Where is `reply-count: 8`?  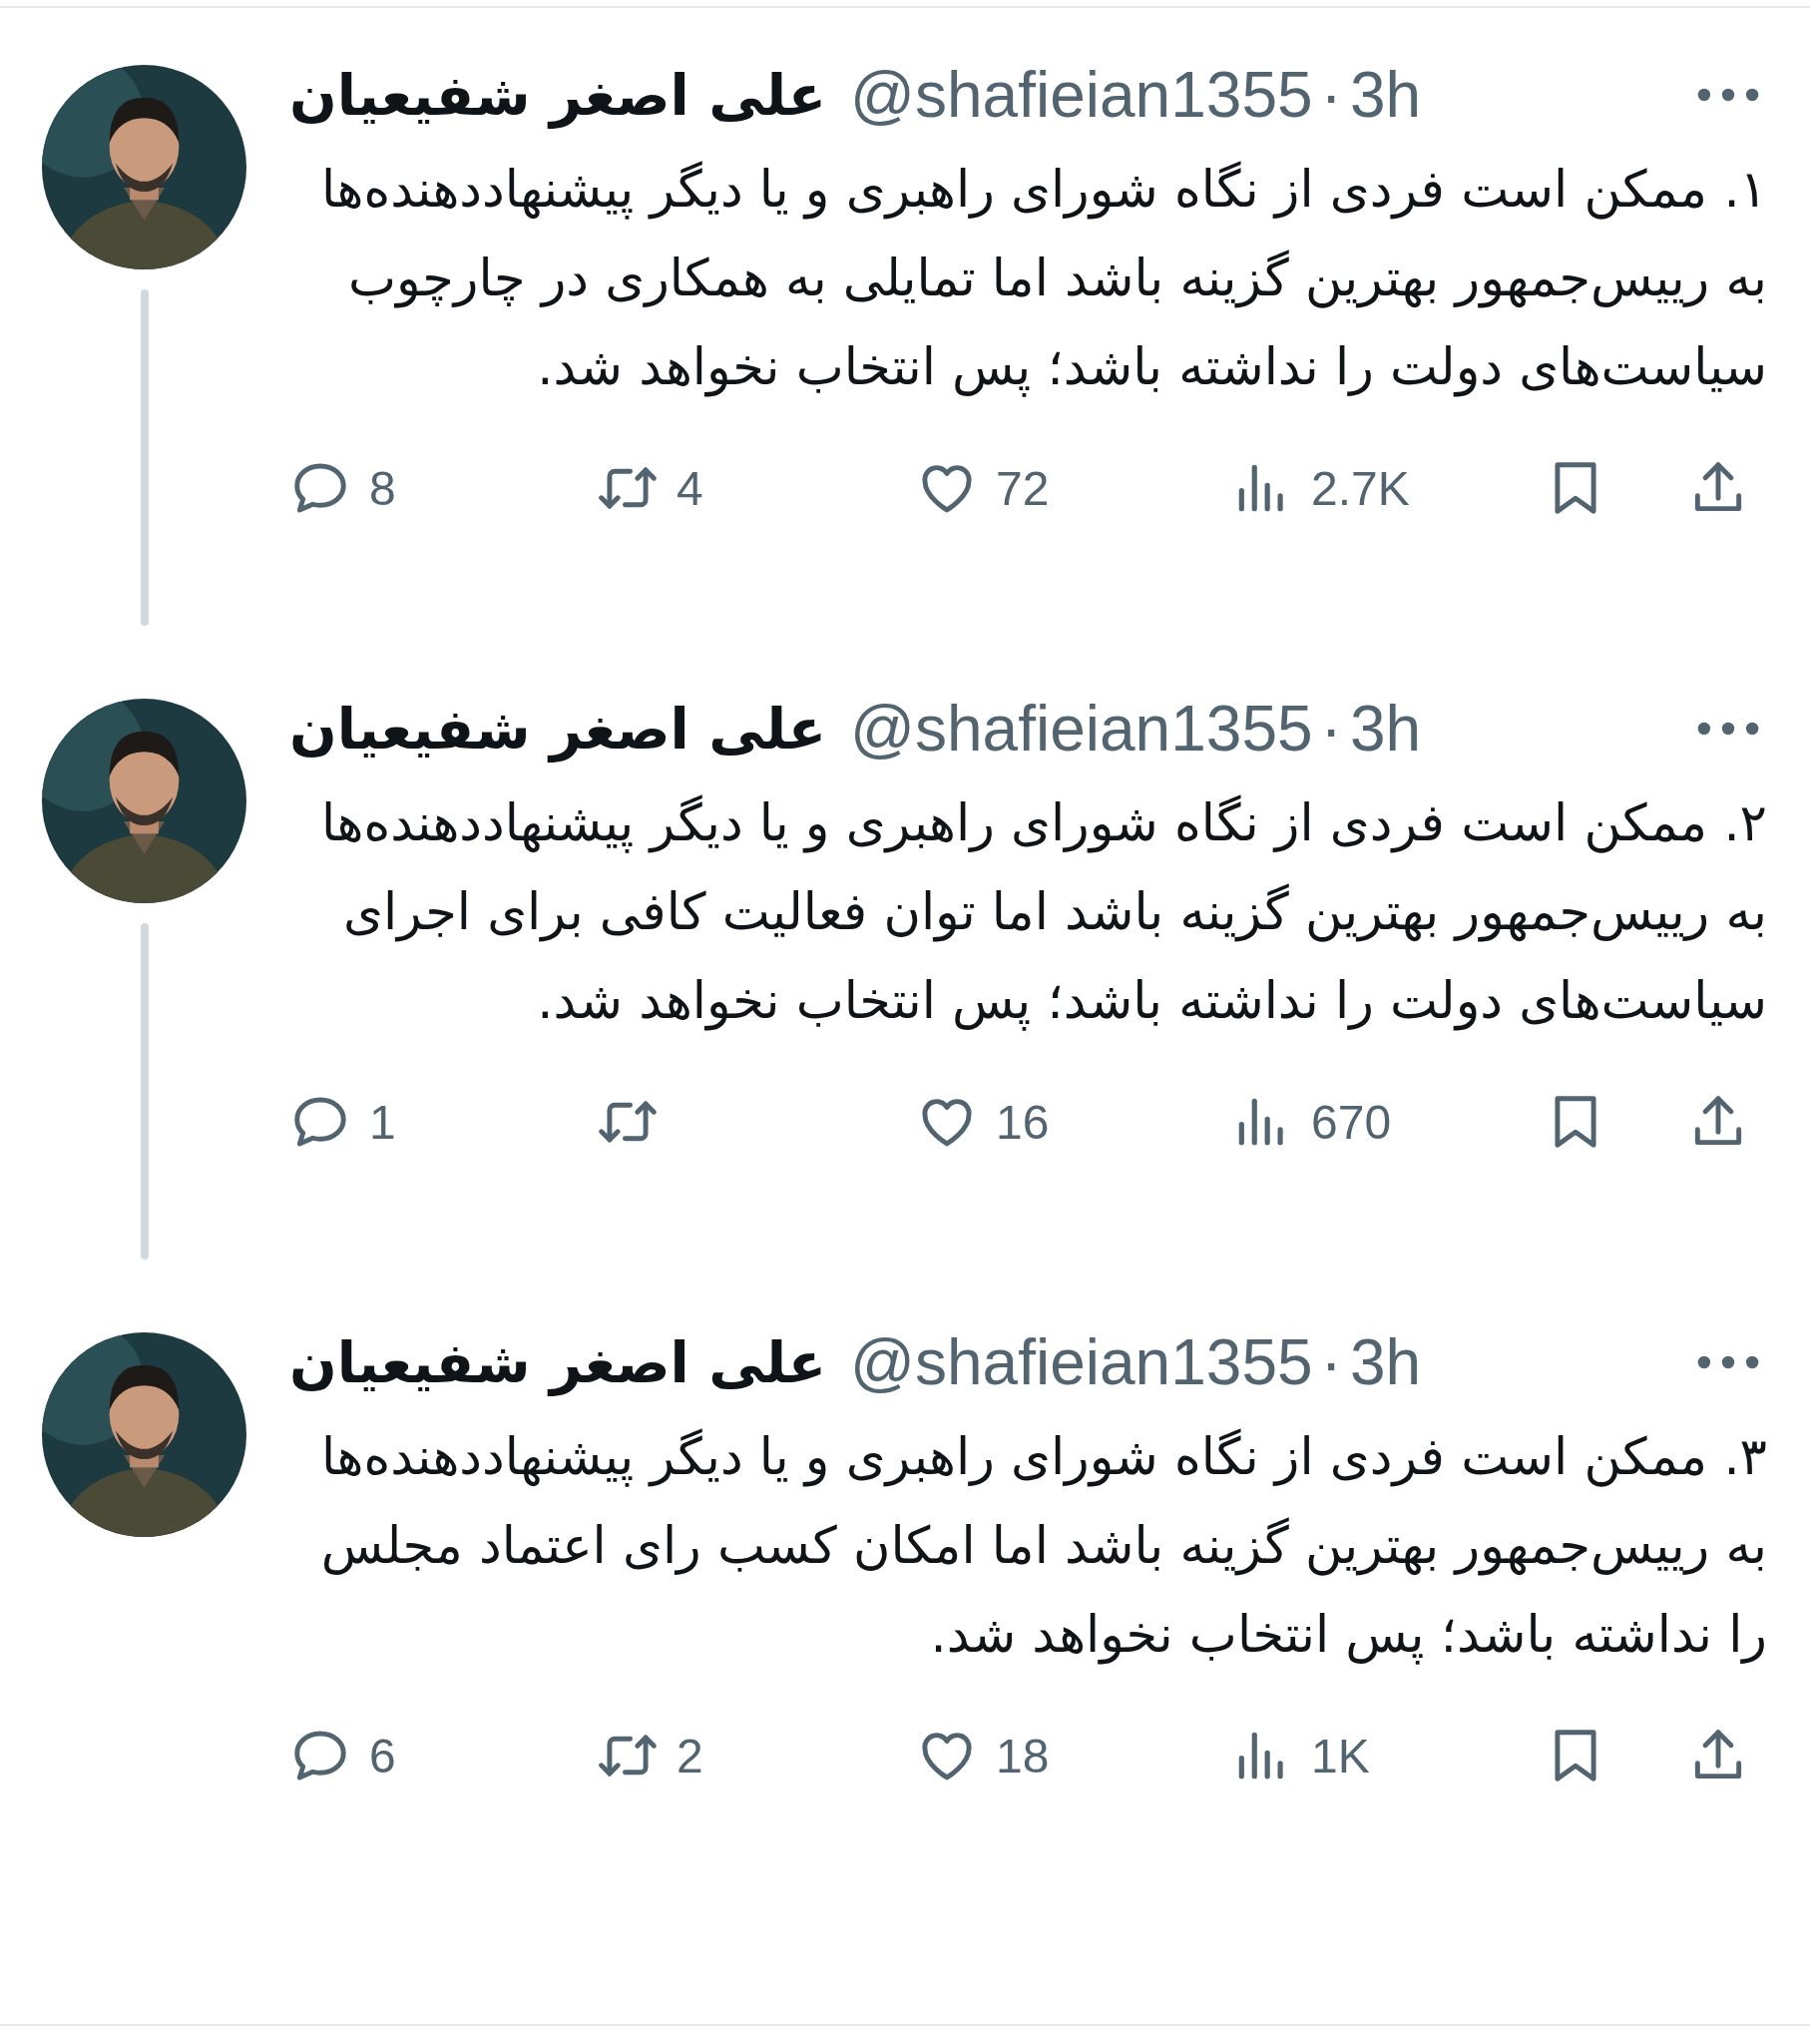 reply-count: 8 is located at coordinates (383, 488).